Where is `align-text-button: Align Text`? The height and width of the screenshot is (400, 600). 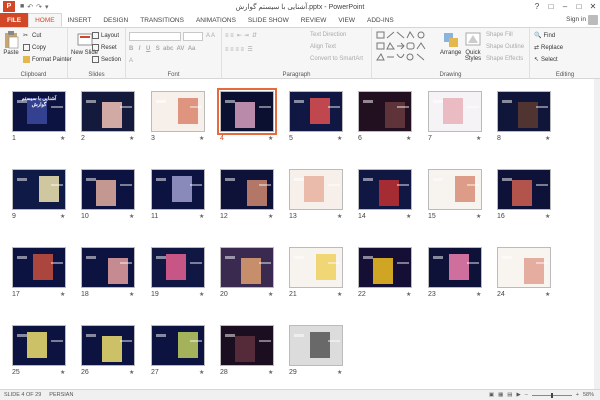
align-text-button: Align Text is located at coordinates (323, 47).